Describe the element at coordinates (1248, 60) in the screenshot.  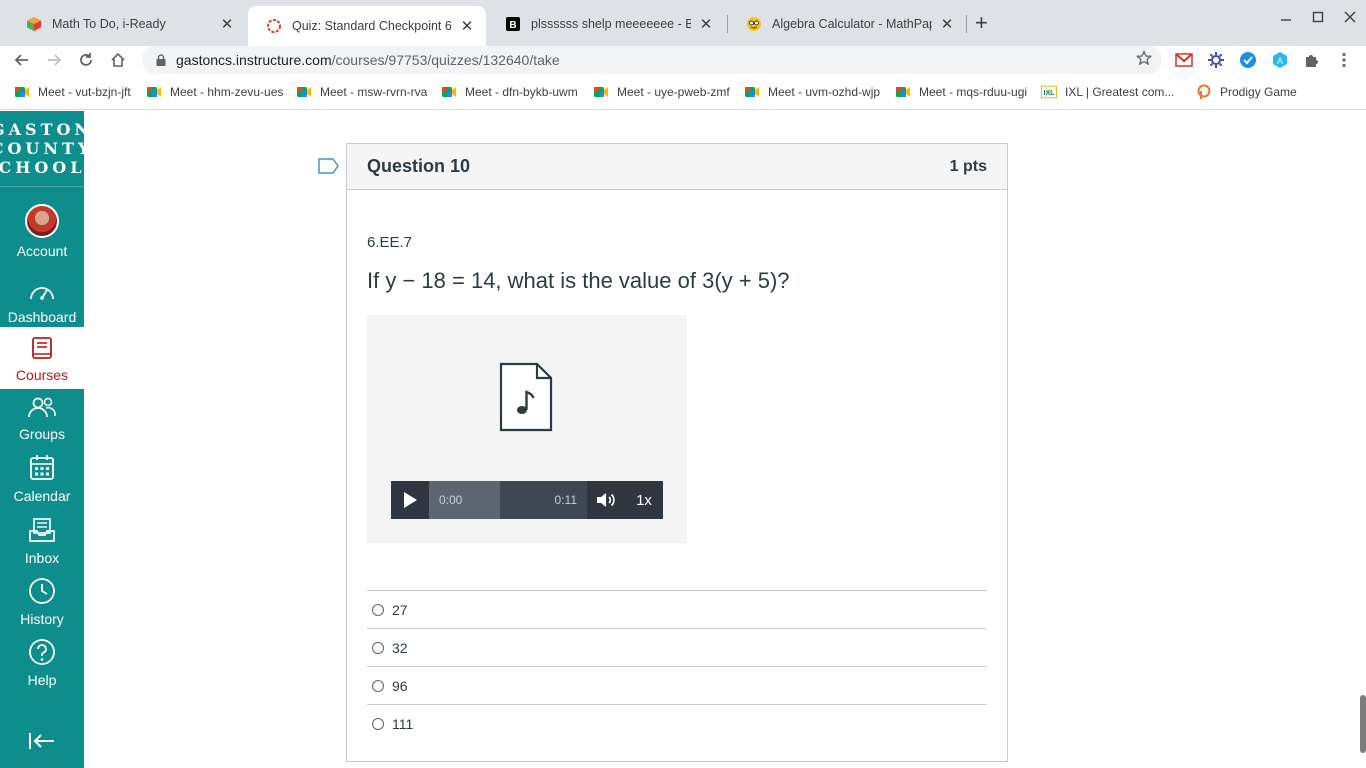
I see `extension-shield-icon` at that location.